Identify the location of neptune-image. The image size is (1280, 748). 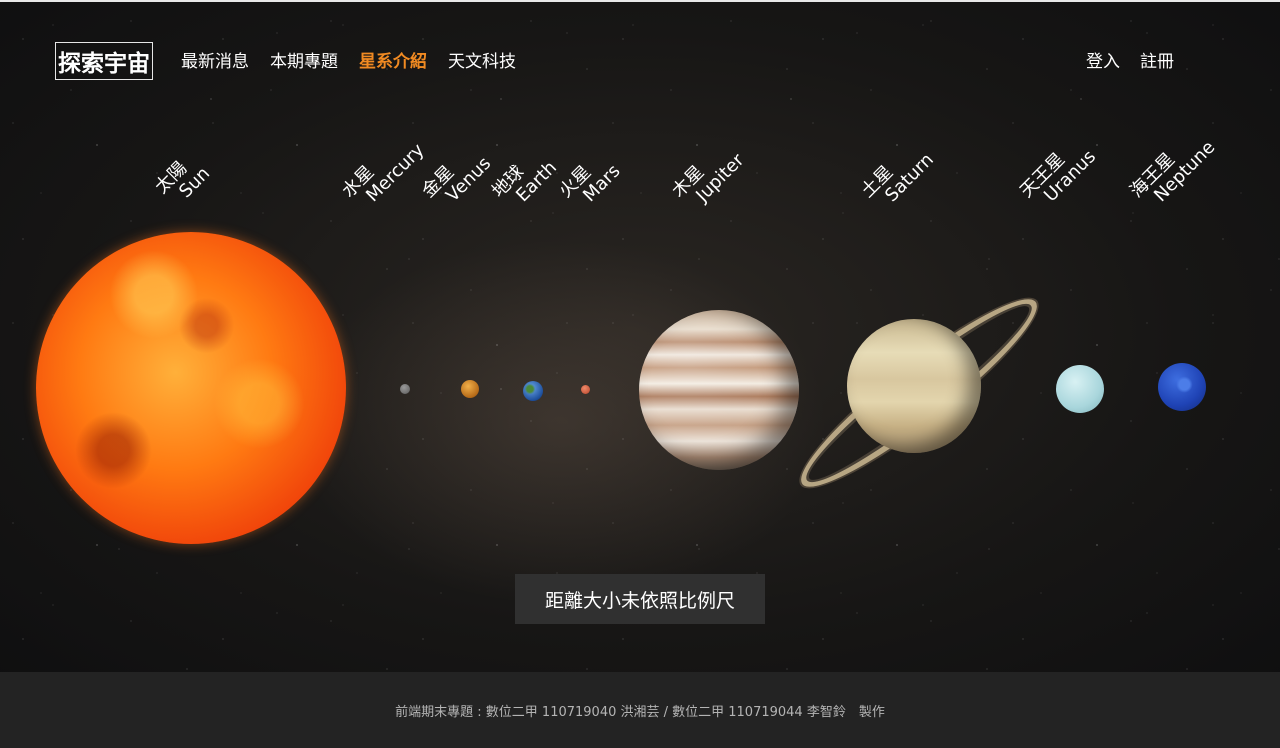
(1182, 387).